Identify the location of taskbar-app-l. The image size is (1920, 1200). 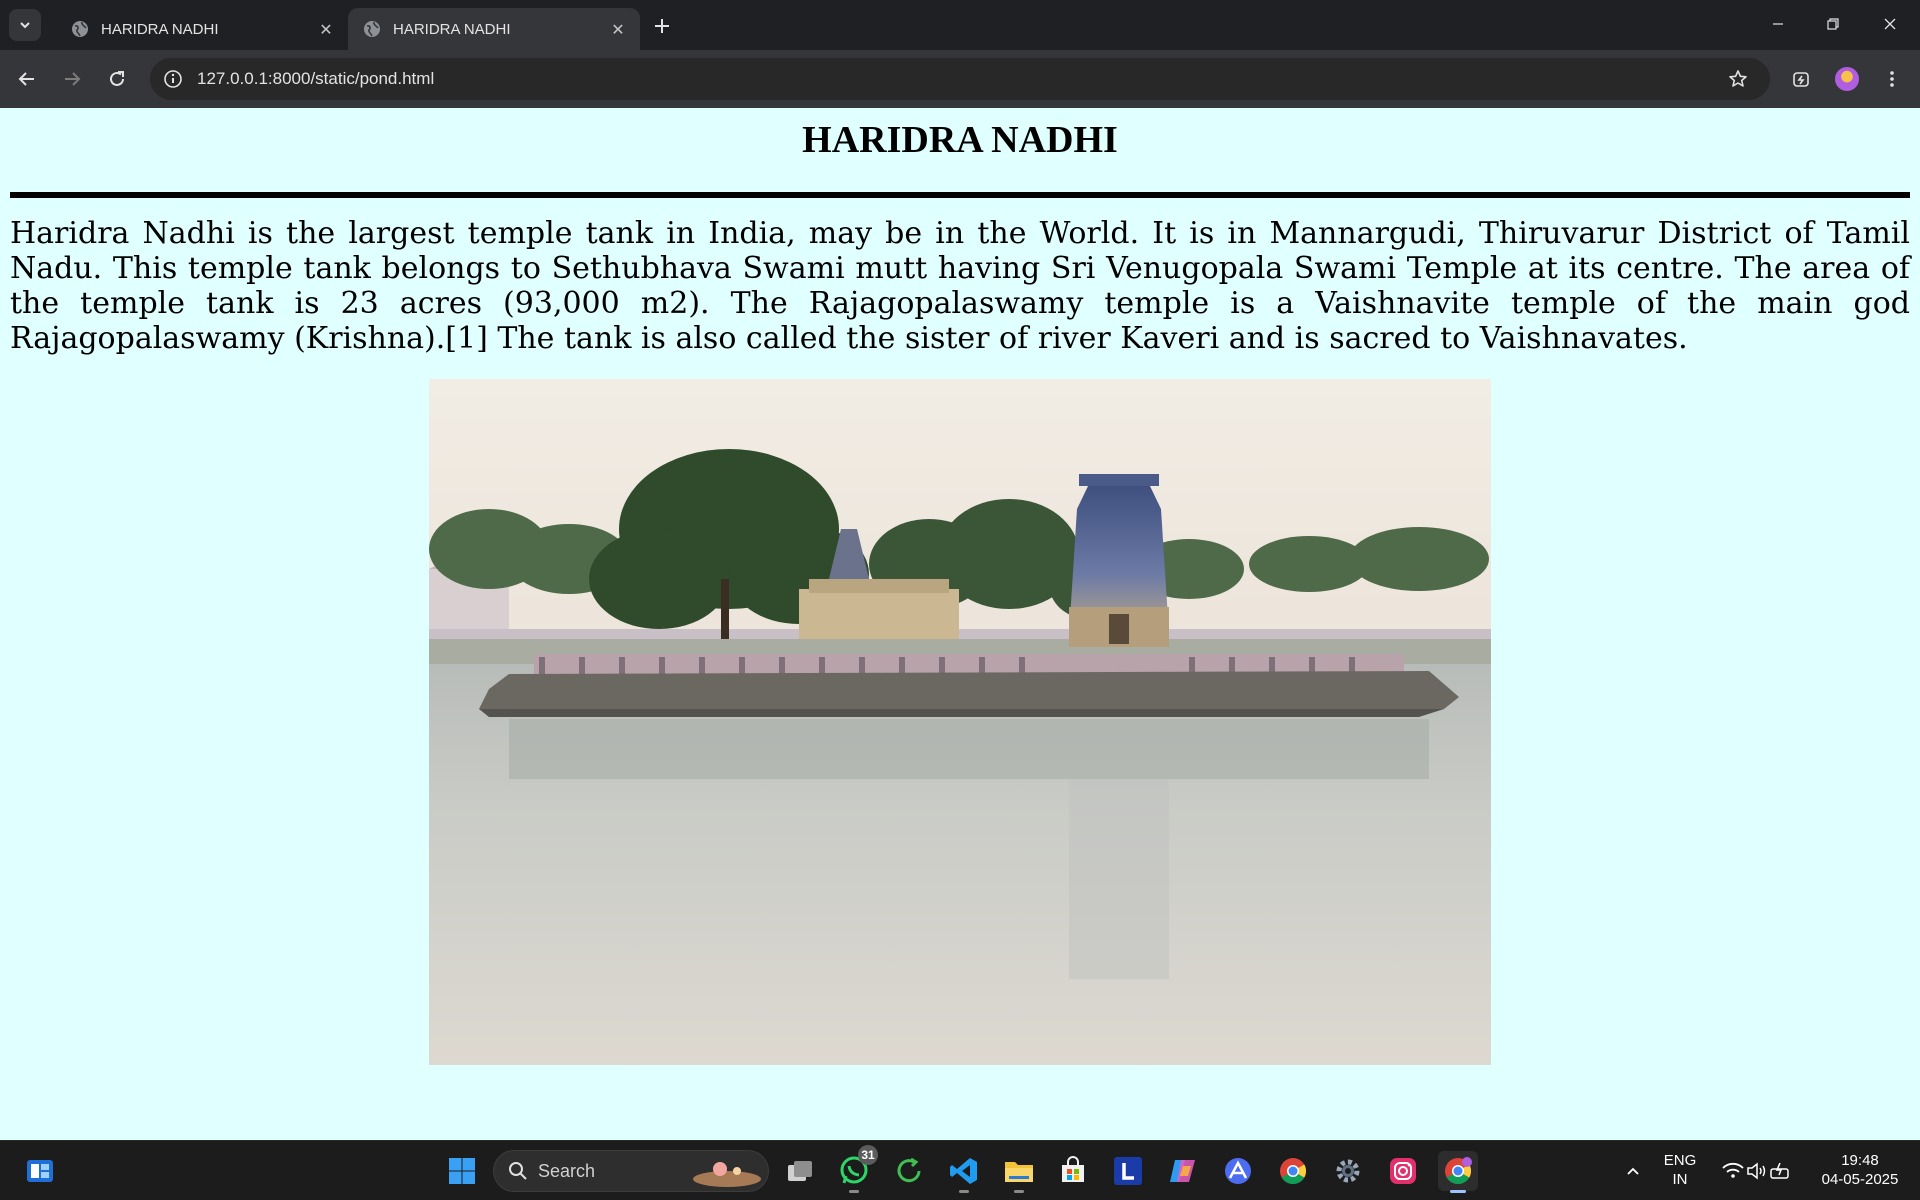
(1128, 1171).